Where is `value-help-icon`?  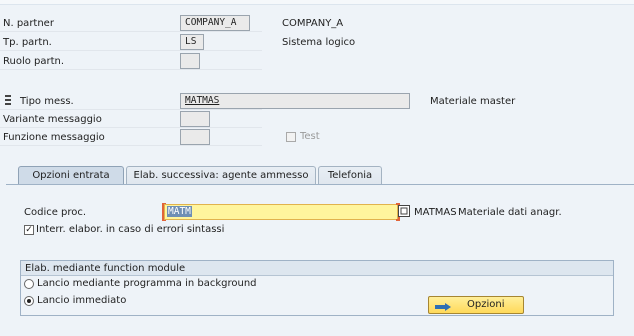
value-help-icon is located at coordinates (404, 211).